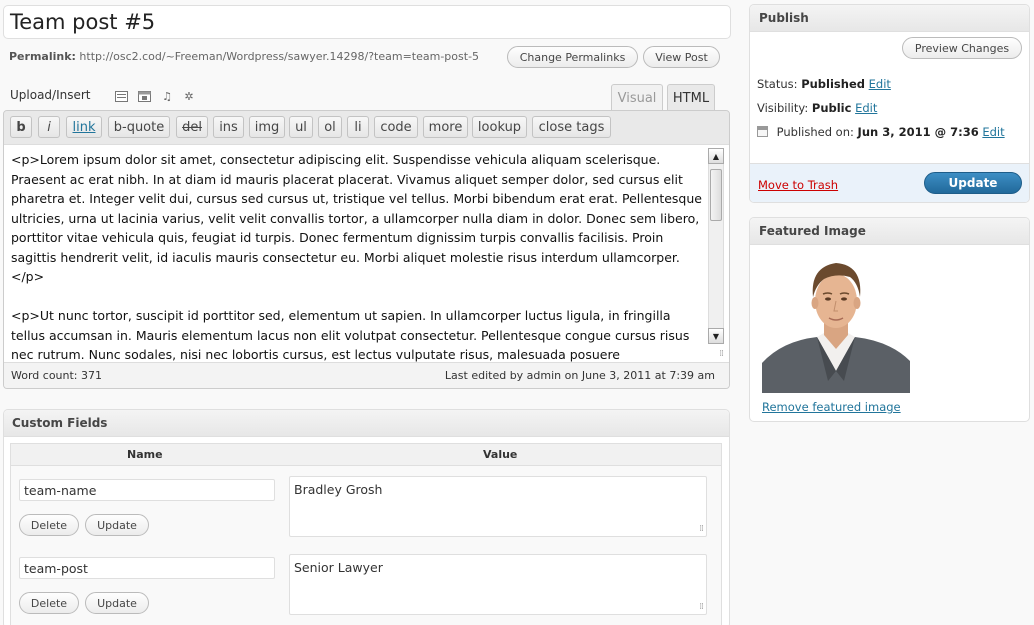 This screenshot has width=1034, height=625. What do you see at coordinates (716, 156) in the screenshot?
I see `scroll-up-icon: ▲` at bounding box center [716, 156].